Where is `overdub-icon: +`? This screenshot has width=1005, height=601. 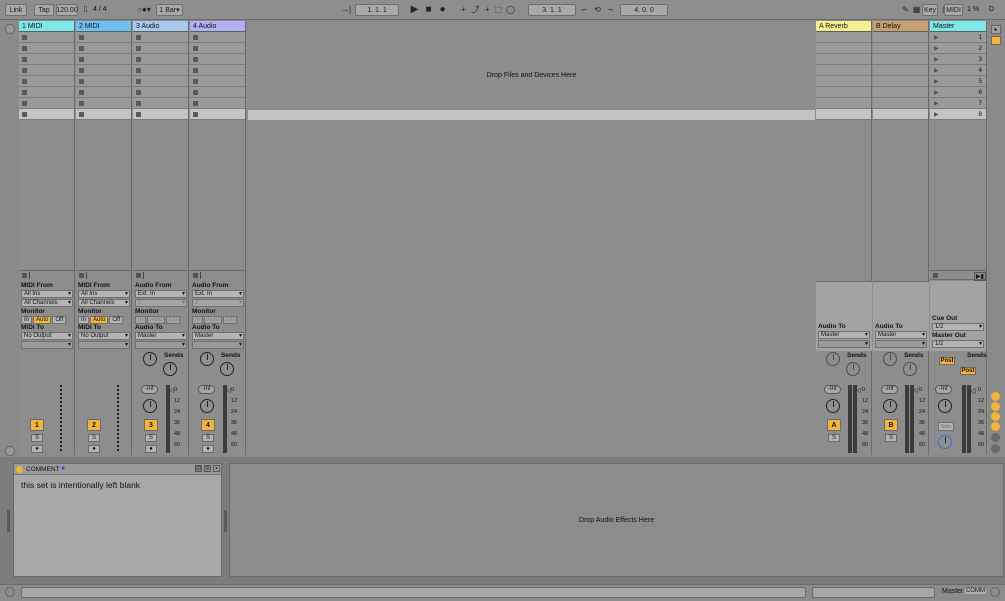
overdub-icon: + is located at coordinates (463, 9).